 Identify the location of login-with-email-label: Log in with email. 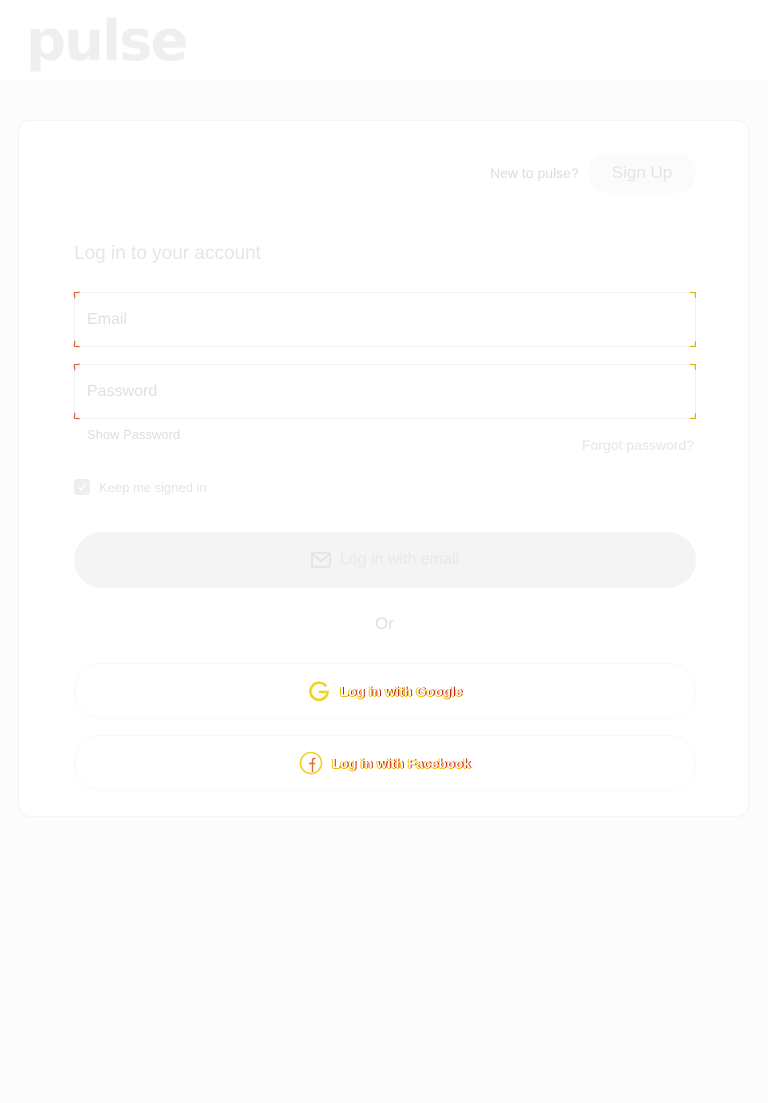
(399, 559).